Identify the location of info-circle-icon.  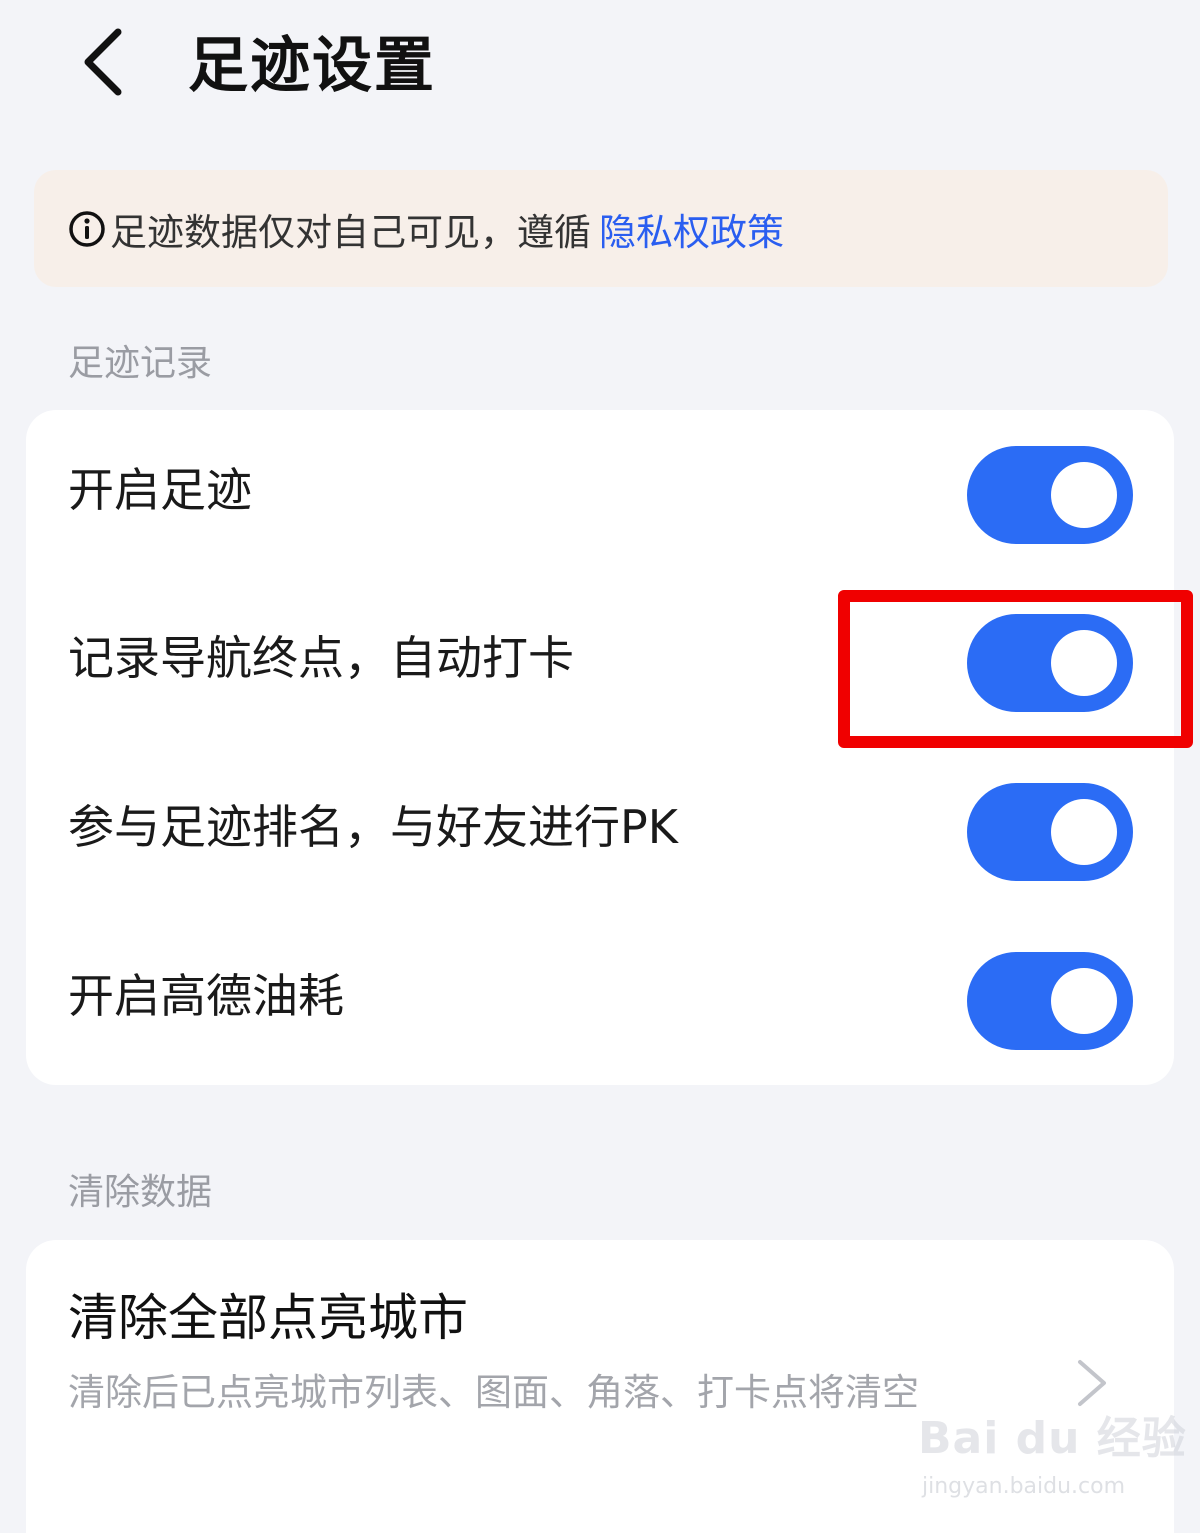
(87, 228).